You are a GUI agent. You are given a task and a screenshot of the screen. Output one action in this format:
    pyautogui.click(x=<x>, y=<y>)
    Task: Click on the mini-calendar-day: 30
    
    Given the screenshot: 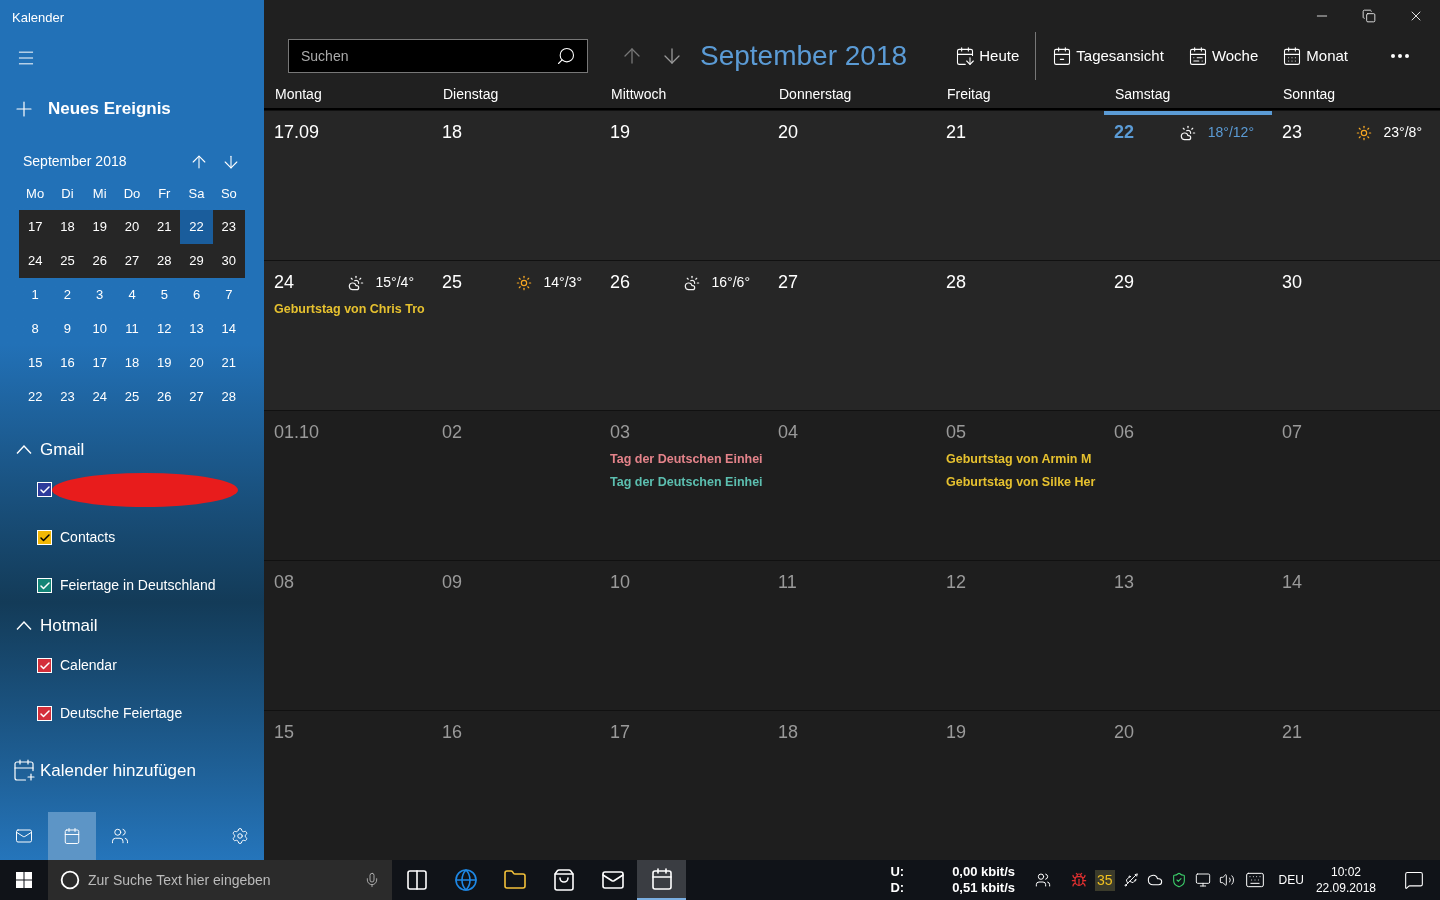 What is the action you would take?
    pyautogui.click(x=228, y=260)
    